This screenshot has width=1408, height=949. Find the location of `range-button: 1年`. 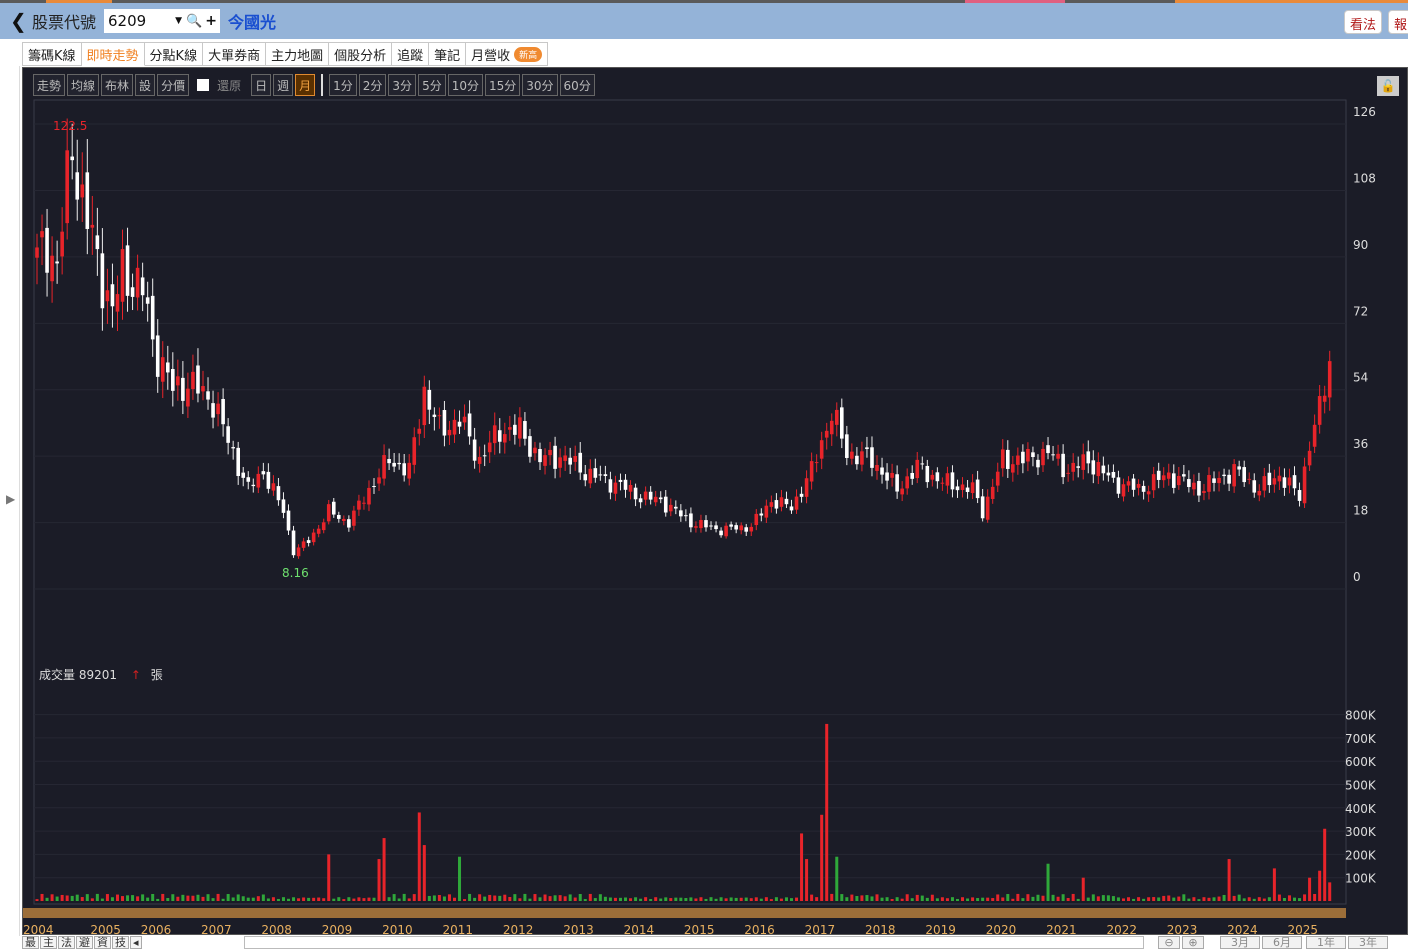

range-button: 1年 is located at coordinates (1326, 942).